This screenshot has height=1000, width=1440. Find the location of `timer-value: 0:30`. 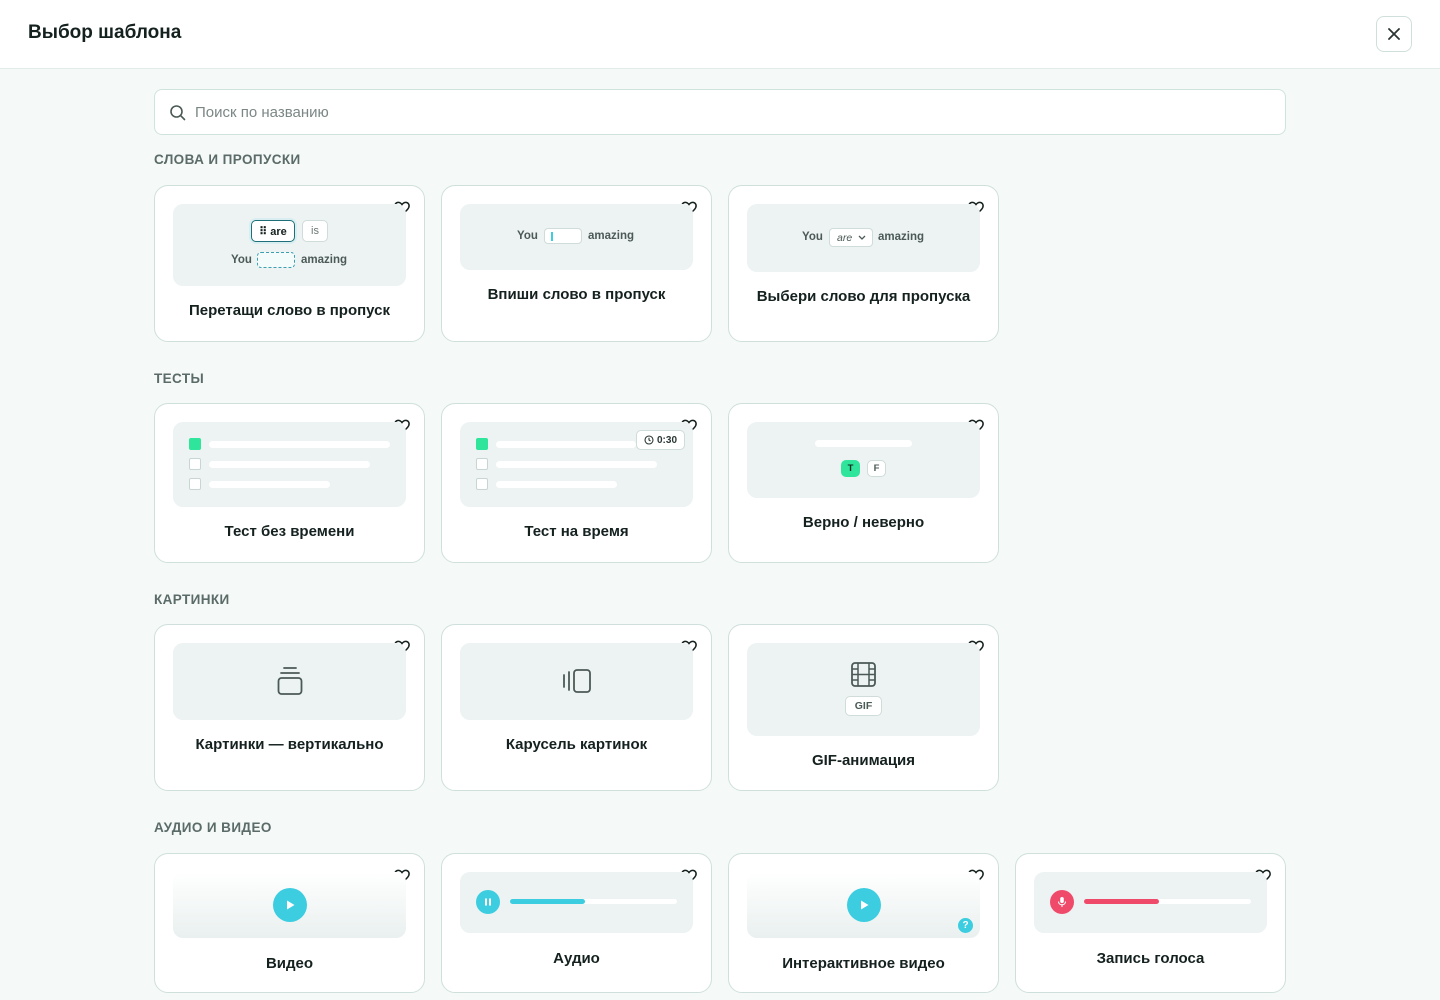

timer-value: 0:30 is located at coordinates (666, 440).